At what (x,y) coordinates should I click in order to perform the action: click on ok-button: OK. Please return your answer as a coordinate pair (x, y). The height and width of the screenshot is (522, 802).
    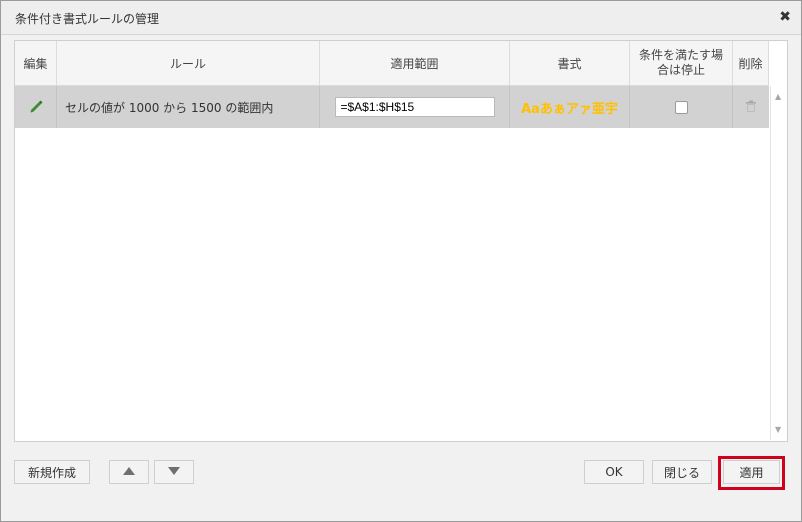
    Looking at the image, I should click on (614, 472).